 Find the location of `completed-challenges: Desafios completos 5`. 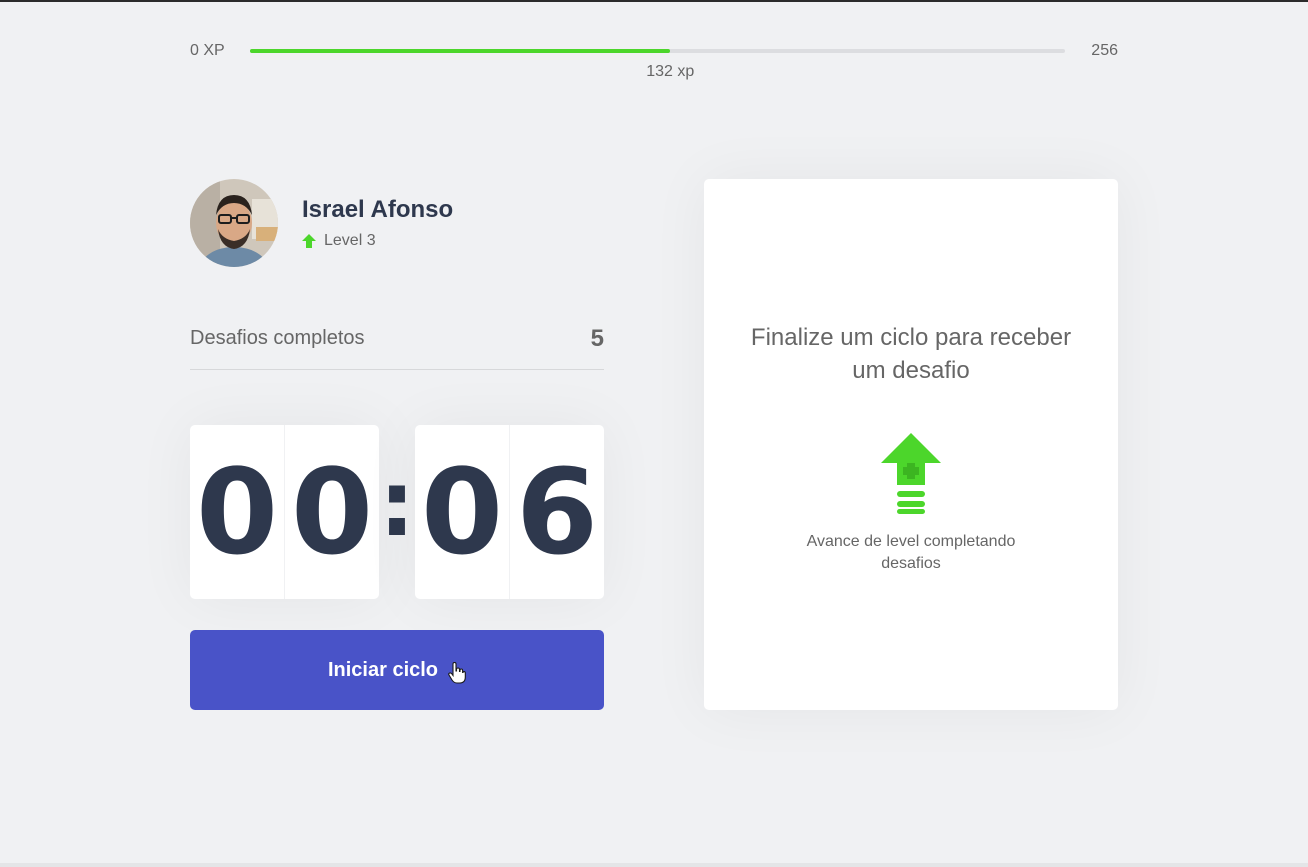

completed-challenges: Desafios completos 5 is located at coordinates (397, 345).